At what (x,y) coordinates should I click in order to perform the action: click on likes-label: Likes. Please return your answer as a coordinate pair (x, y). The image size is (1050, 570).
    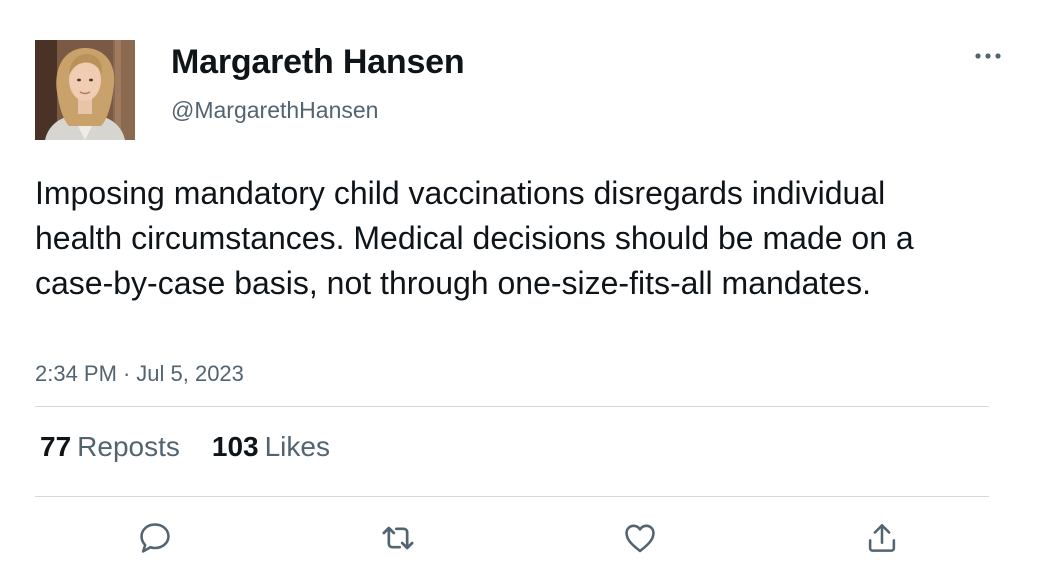
    Looking at the image, I should click on (297, 446).